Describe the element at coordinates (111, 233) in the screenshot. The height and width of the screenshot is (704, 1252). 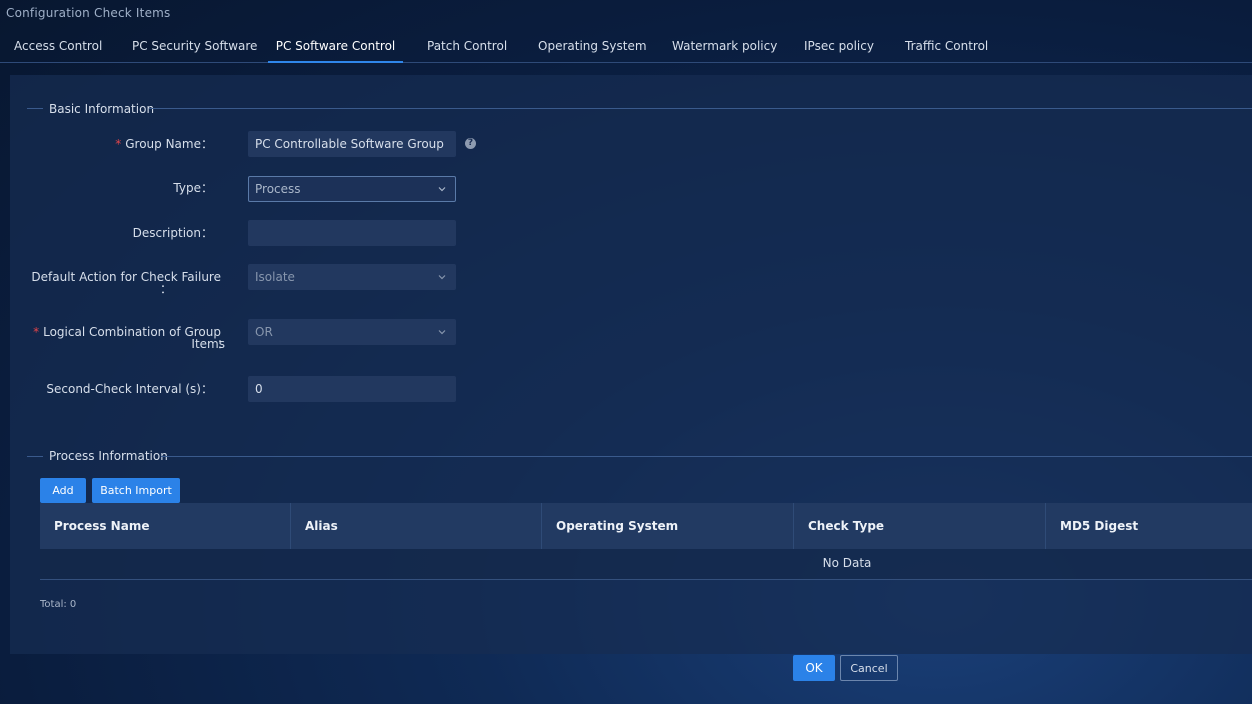
I see `description-label: Description：` at that location.